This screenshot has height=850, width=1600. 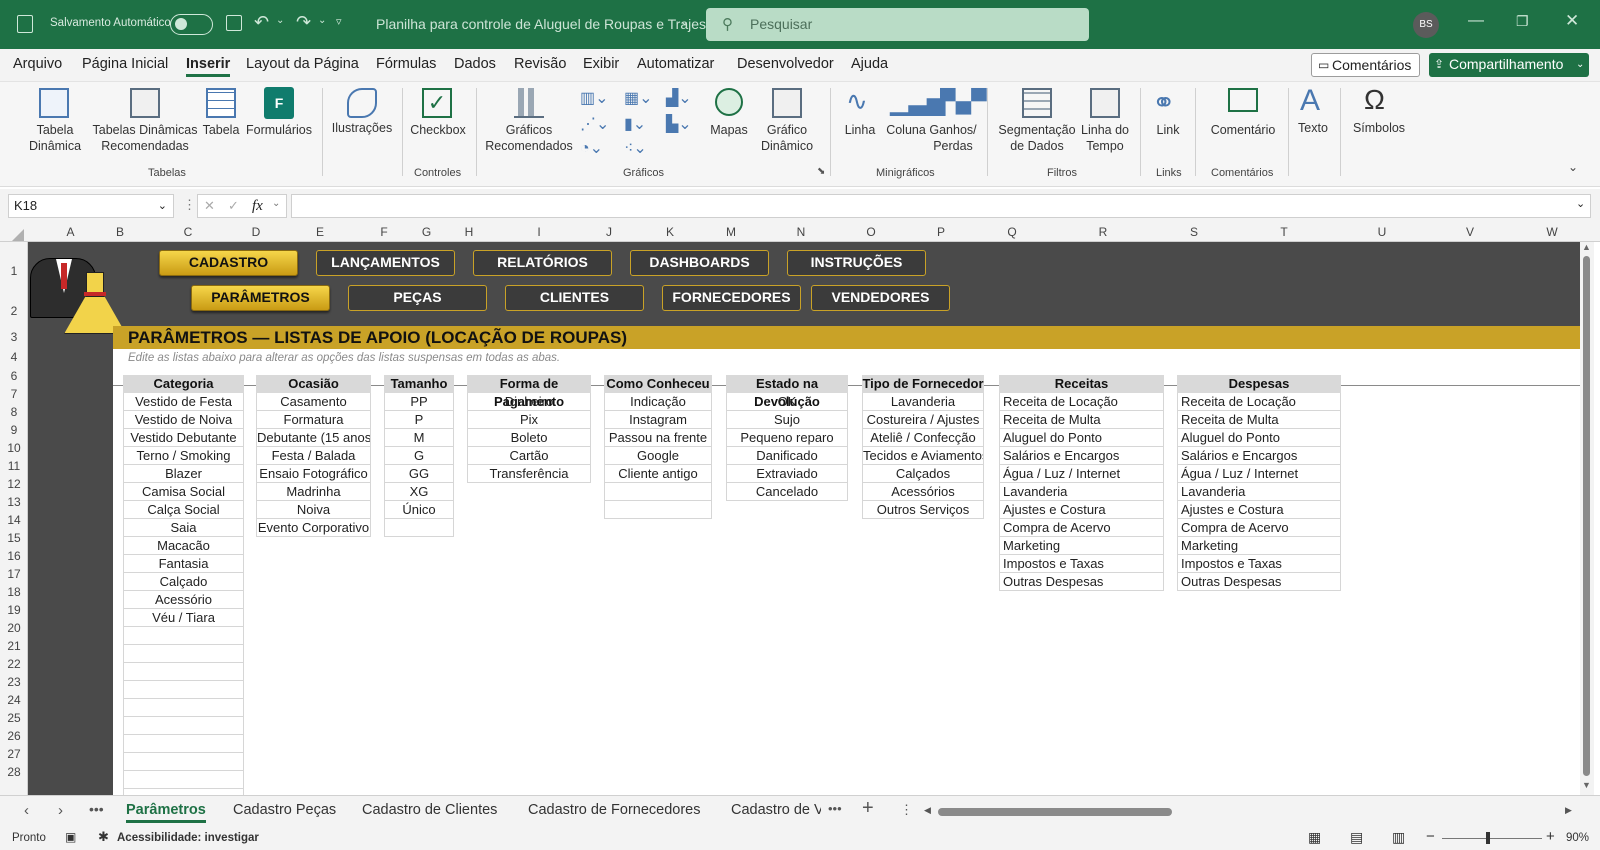 What do you see at coordinates (787, 492) in the screenshot?
I see `list-cell-devolucao: Cancelado` at bounding box center [787, 492].